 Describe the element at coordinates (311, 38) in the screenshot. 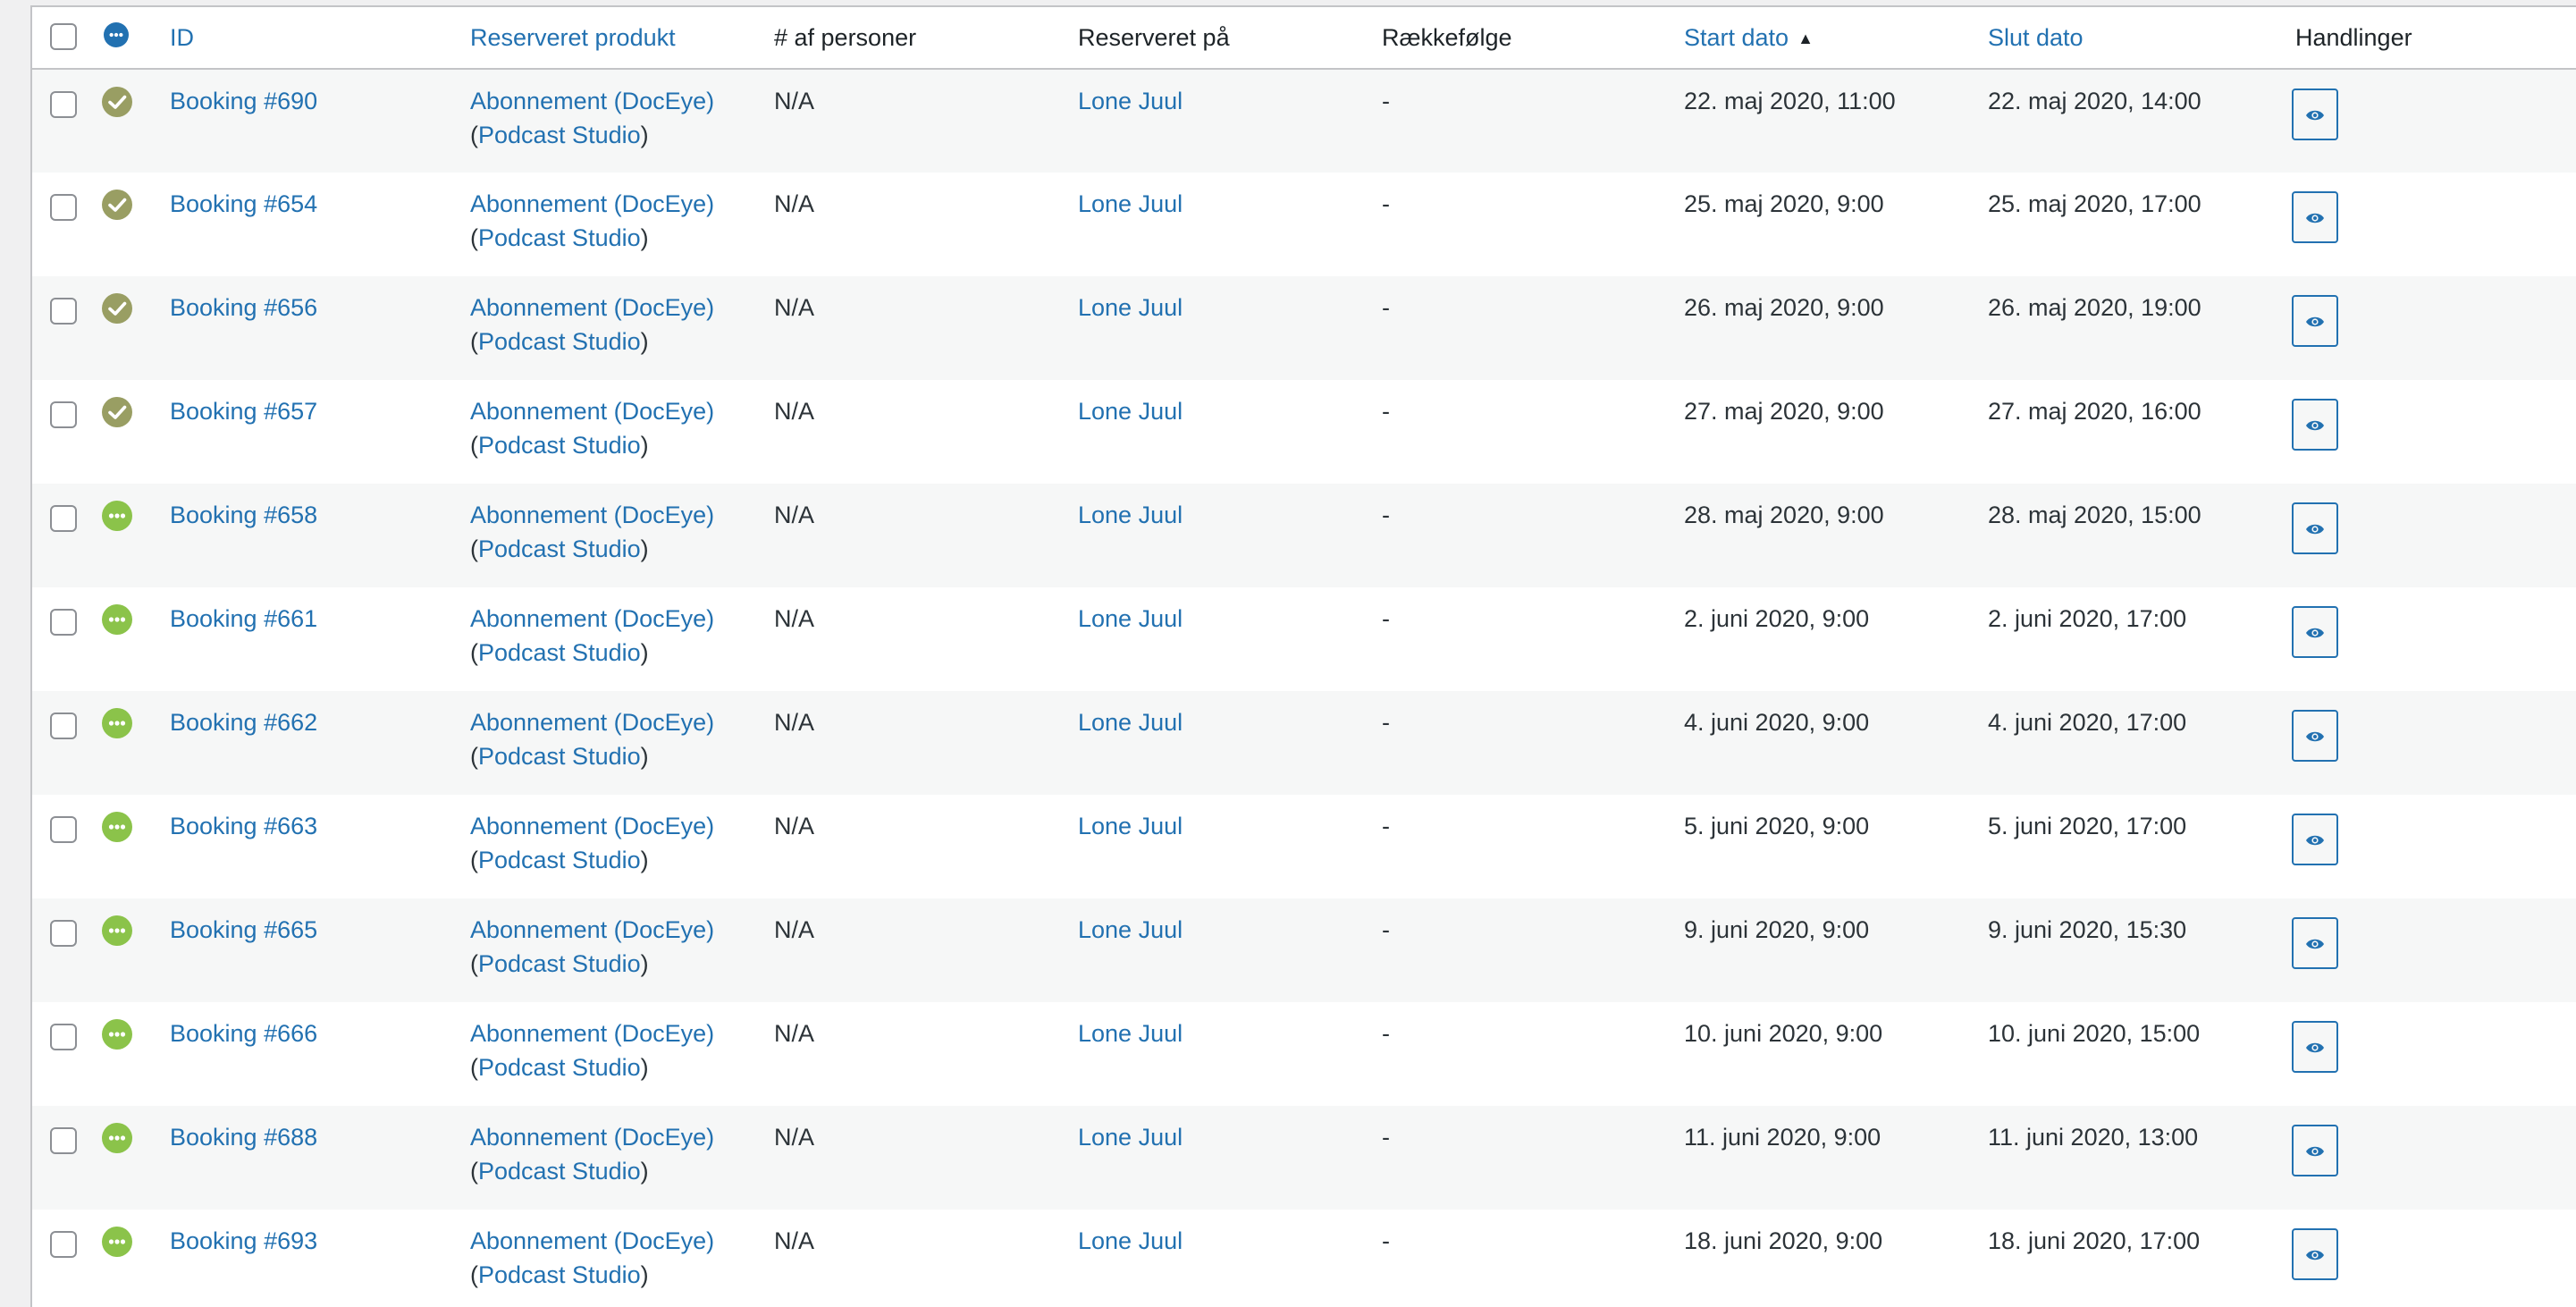

I see `column-header-id: ID` at that location.